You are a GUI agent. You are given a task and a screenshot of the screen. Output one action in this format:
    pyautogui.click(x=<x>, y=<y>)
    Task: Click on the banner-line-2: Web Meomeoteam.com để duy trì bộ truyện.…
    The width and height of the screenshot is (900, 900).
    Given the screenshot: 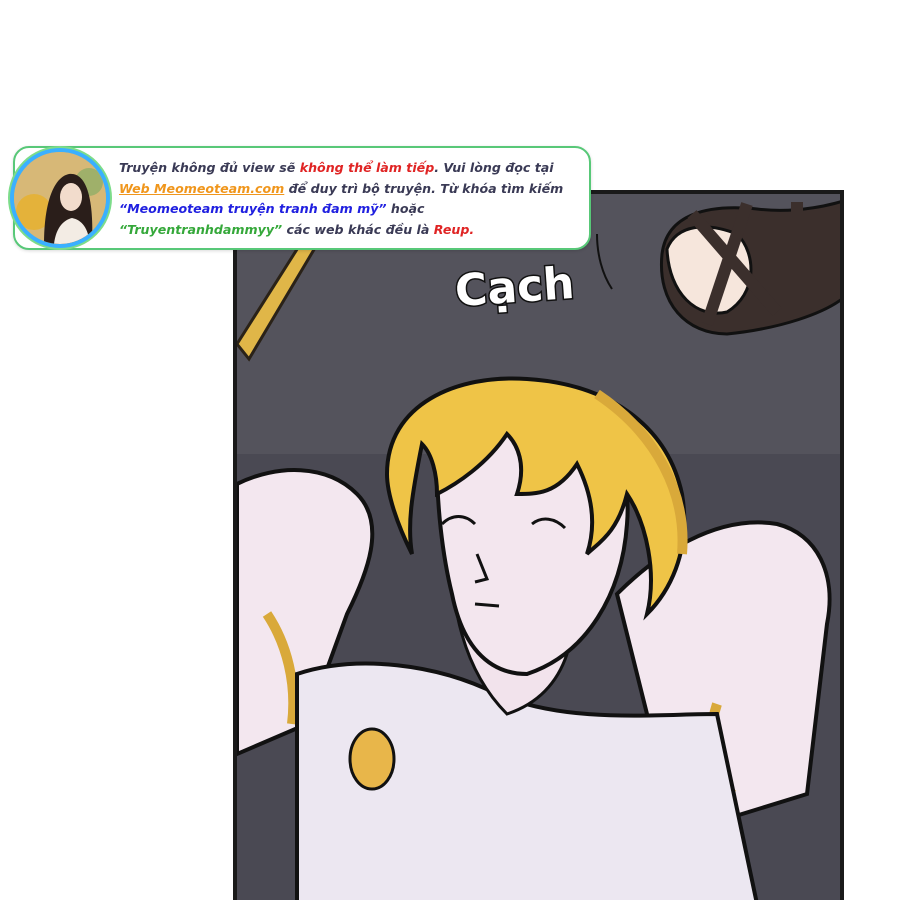 What is the action you would take?
    pyautogui.click(x=354, y=189)
    